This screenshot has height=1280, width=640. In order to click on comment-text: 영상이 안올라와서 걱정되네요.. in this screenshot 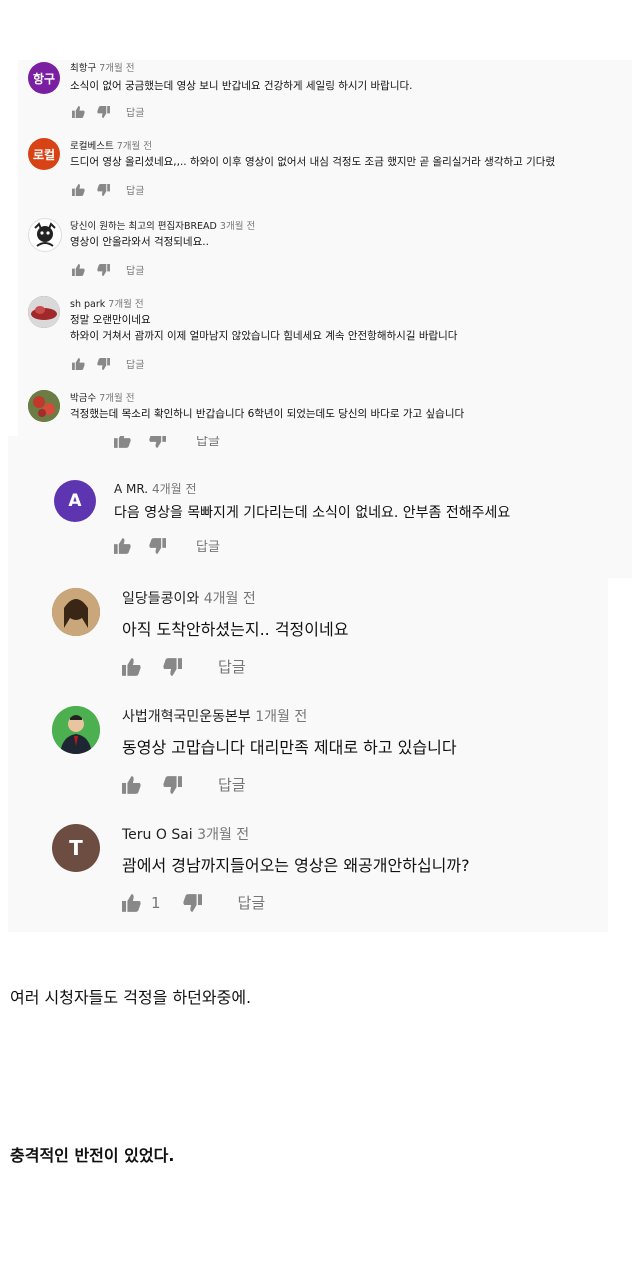, I will do `click(139, 242)`.